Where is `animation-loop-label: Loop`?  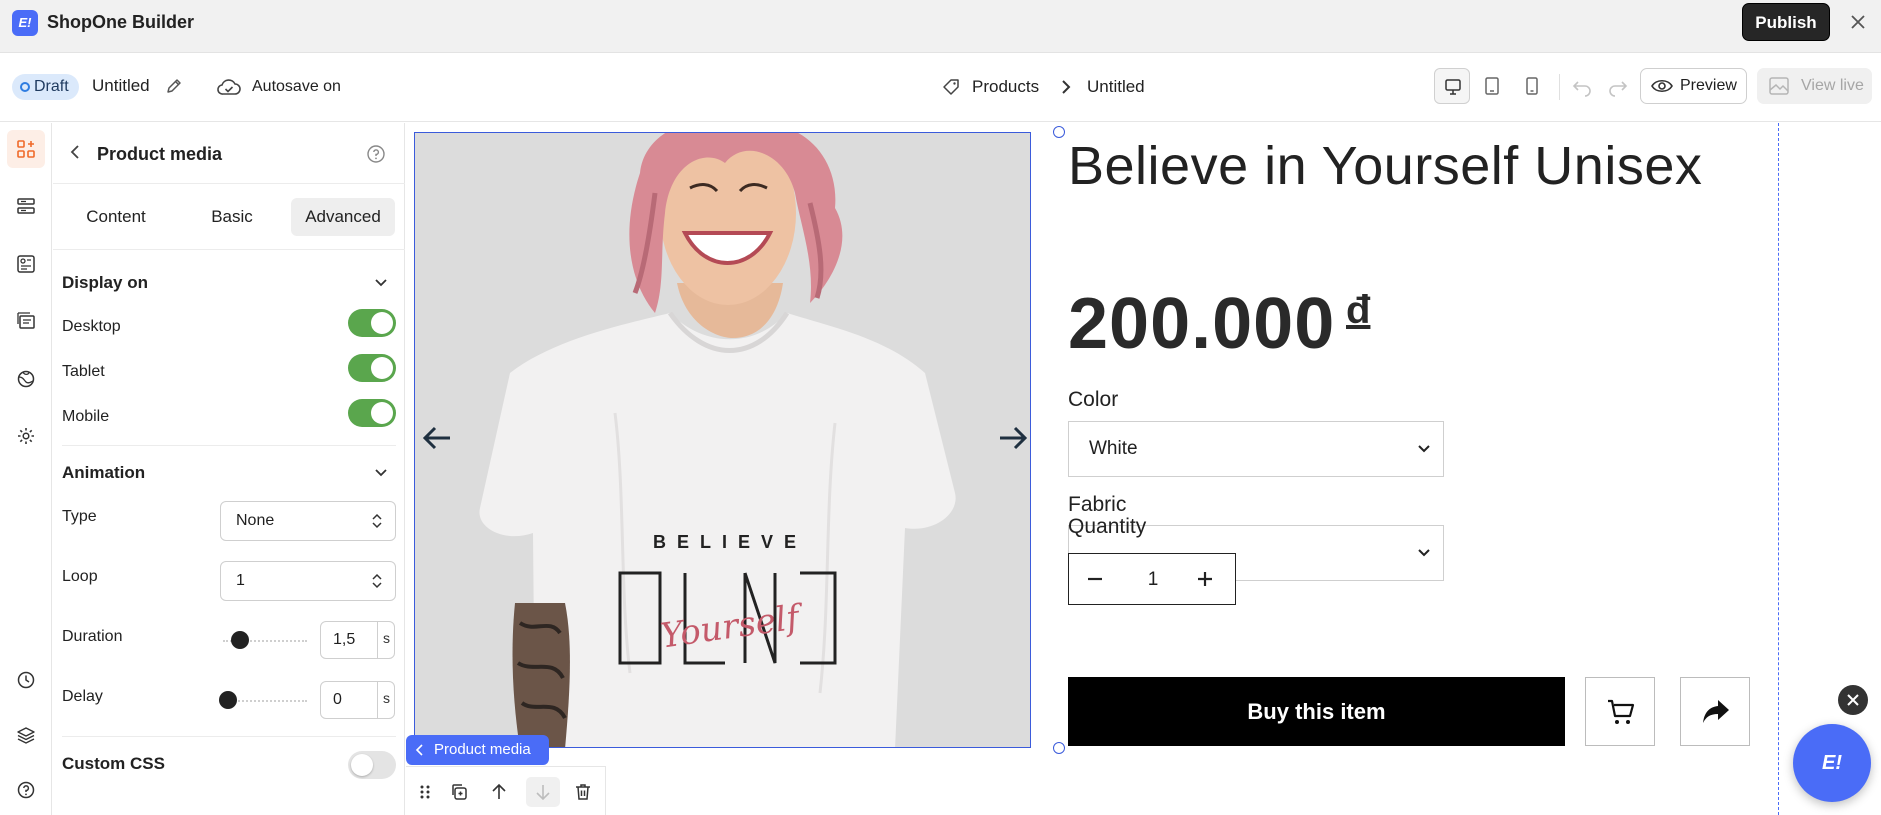
animation-loop-label: Loop is located at coordinates (80, 576).